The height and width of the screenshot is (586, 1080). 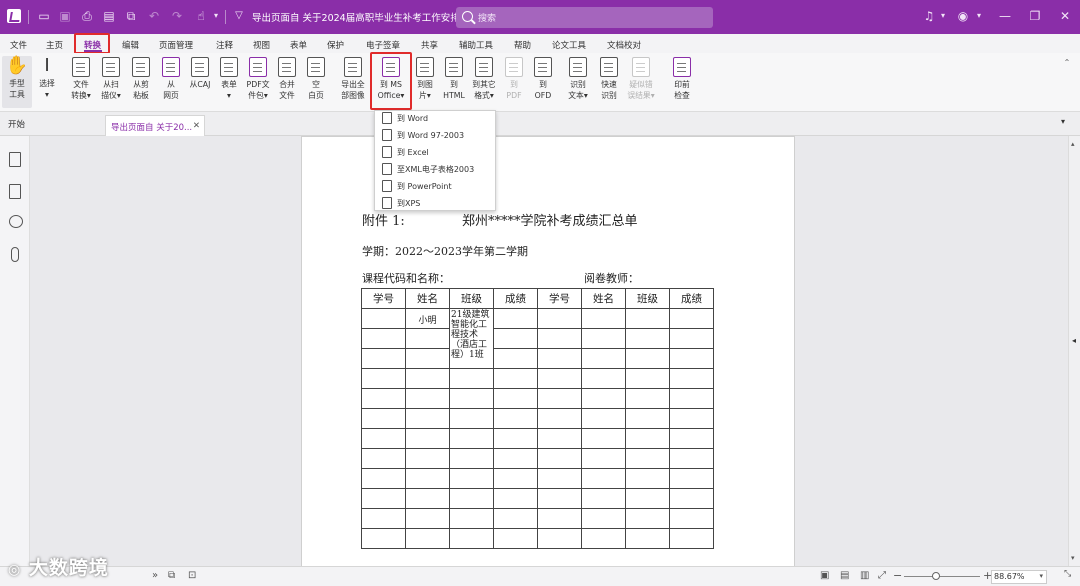 I want to click on tab-start: 开始, so click(x=16, y=124).